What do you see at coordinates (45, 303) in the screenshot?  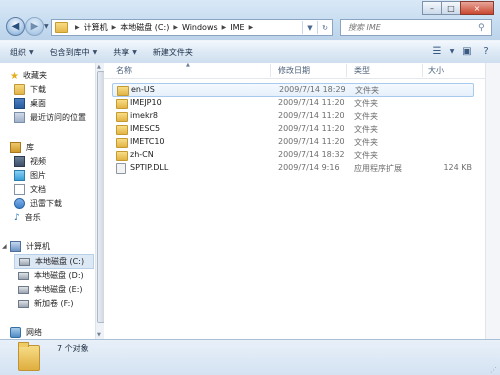 I see `nav-drive-f: 新加卷 (F:)` at bounding box center [45, 303].